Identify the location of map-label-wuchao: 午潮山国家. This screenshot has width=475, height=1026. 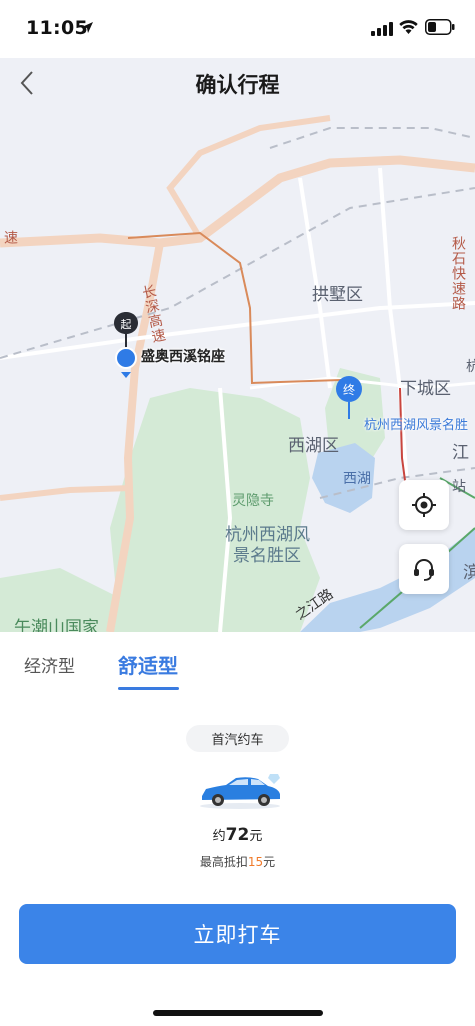
(56, 625).